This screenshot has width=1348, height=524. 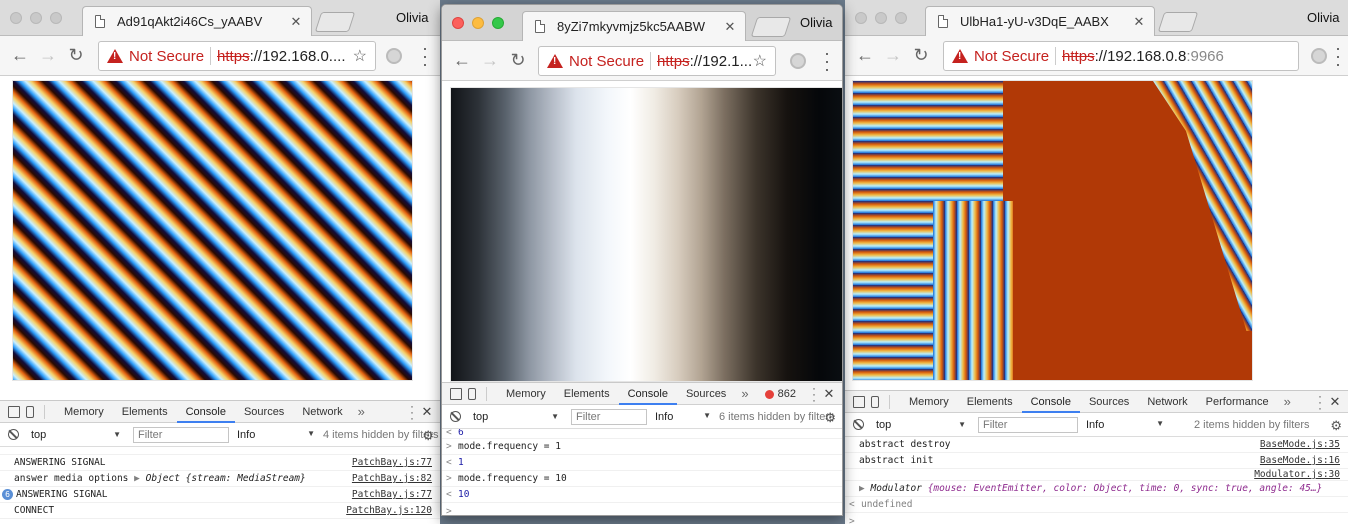 I want to click on object-preview: Object {stream: MediaStream}, so click(x=226, y=478).